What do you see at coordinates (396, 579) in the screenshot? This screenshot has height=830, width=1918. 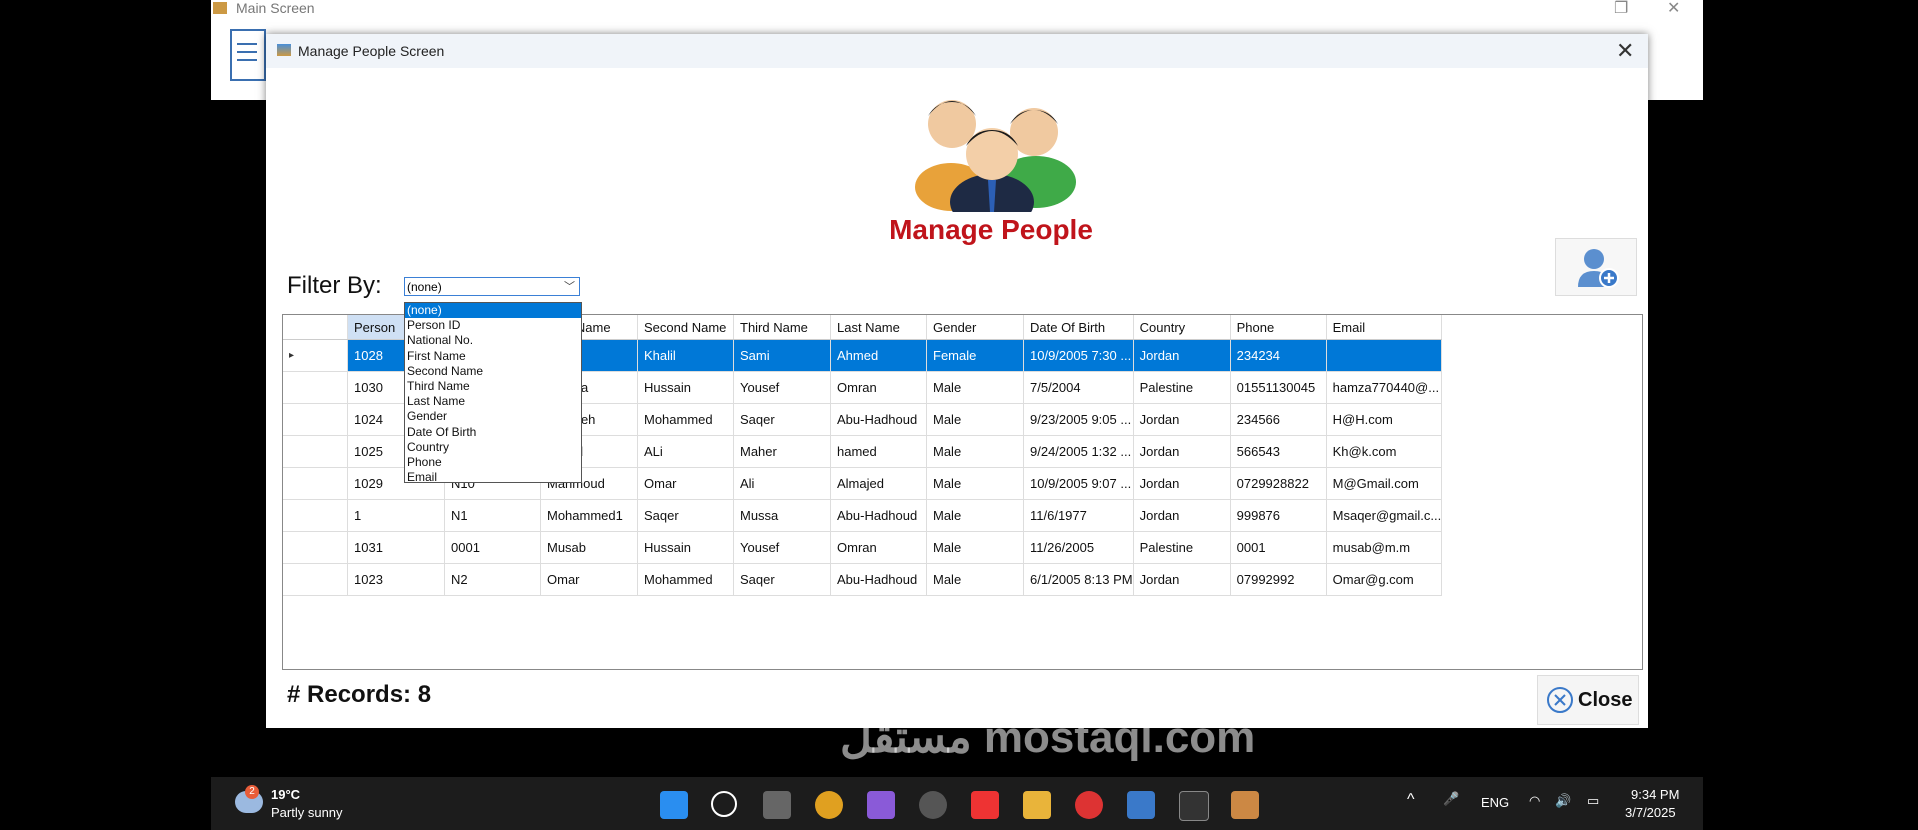 I see `table-cell: 1023` at bounding box center [396, 579].